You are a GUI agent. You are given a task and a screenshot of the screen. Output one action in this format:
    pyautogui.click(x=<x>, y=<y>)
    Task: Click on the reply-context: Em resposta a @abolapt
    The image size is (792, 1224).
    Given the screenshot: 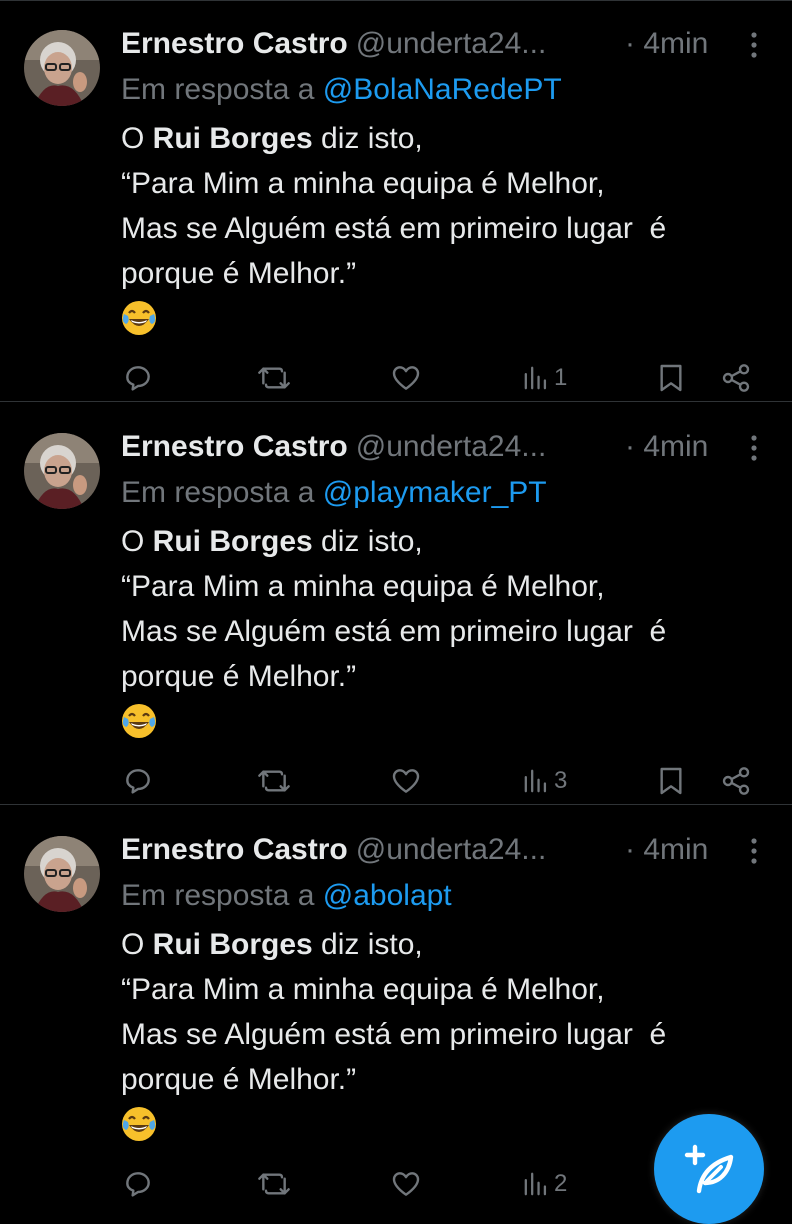 What is the action you would take?
    pyautogui.click(x=286, y=896)
    